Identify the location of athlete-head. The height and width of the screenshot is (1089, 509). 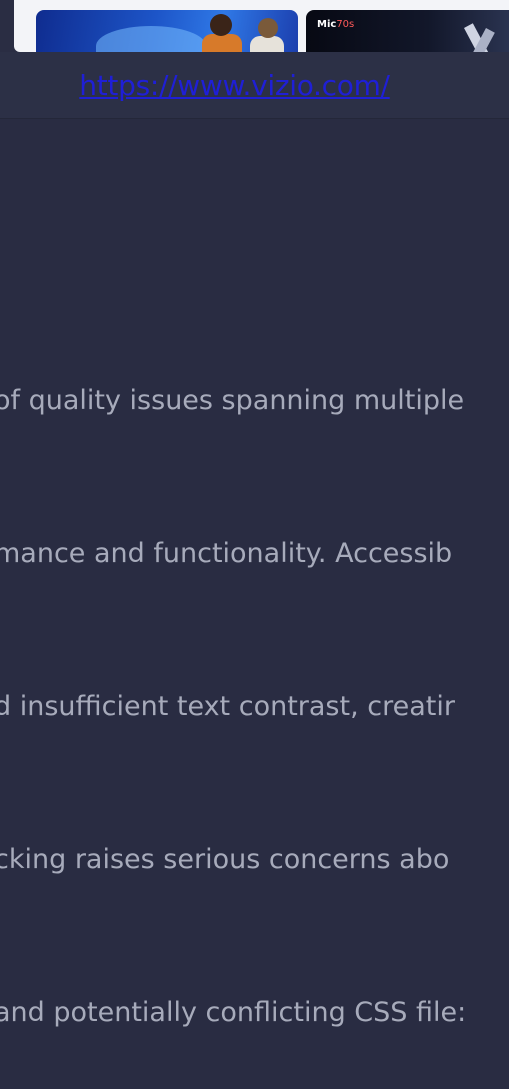
(221, 25).